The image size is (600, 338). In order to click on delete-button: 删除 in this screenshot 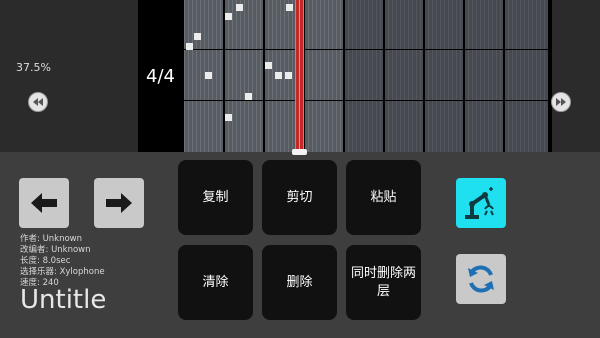, I will do `click(299, 282)`.